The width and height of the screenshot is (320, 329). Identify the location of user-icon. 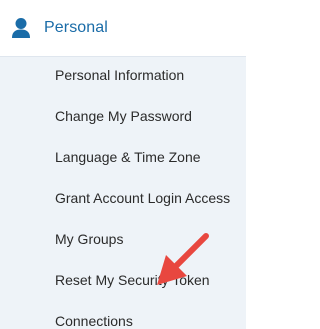
(21, 28).